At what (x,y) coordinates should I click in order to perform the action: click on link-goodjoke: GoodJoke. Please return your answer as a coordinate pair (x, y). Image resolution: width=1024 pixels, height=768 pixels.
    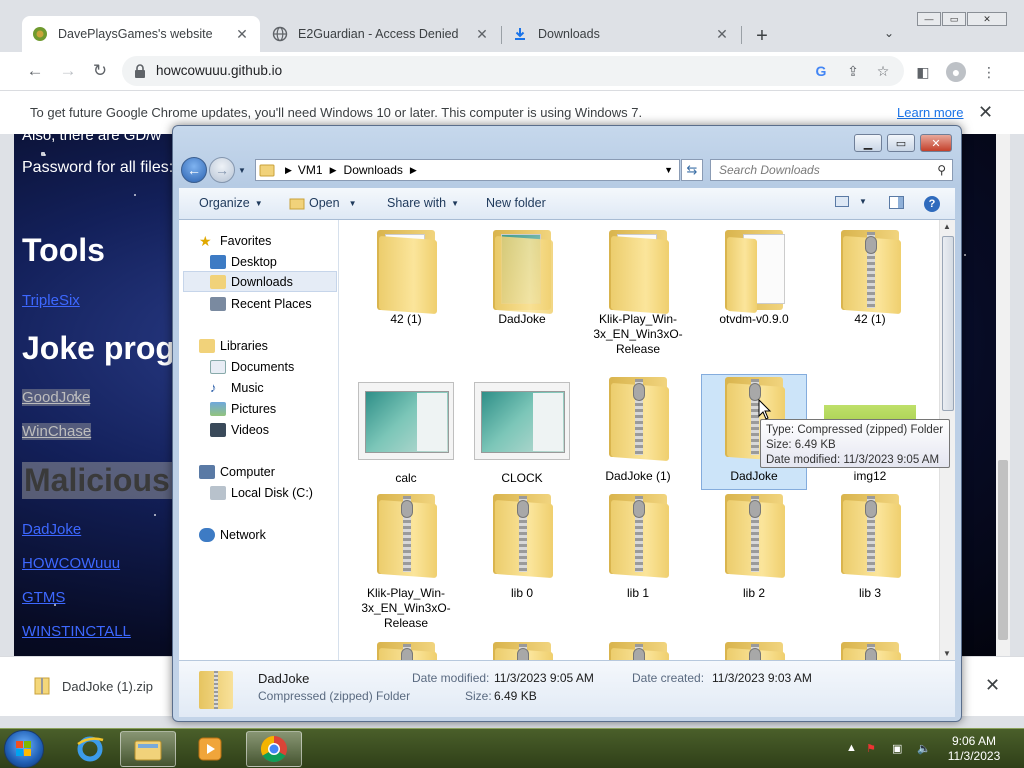
    Looking at the image, I should click on (56, 397).